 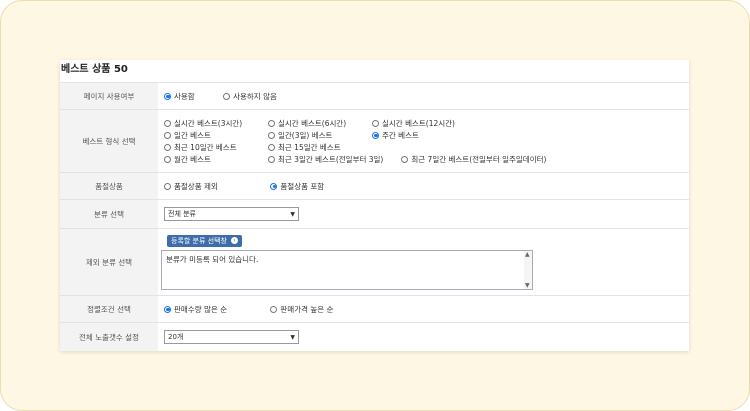 I want to click on row-exclude: 제외 분류 선택 등록할 분류 선택창 › 분류가 미등록 되어 있습니다. ▲ ▼, so click(x=374, y=262).